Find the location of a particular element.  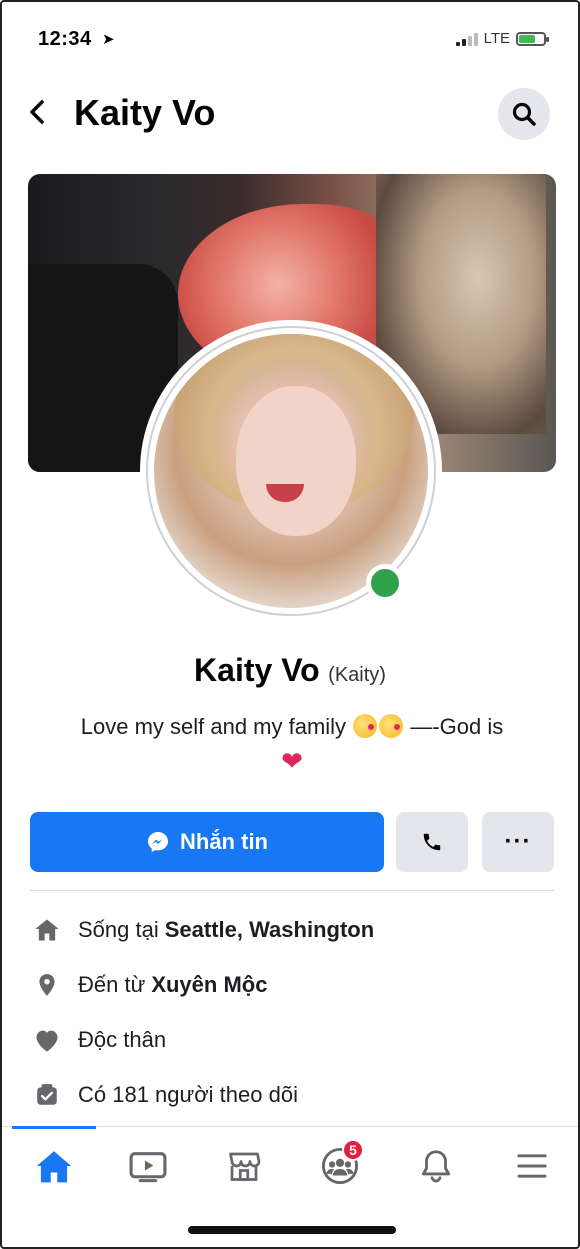

page-title: Kaity Vo is located at coordinates (145, 112).